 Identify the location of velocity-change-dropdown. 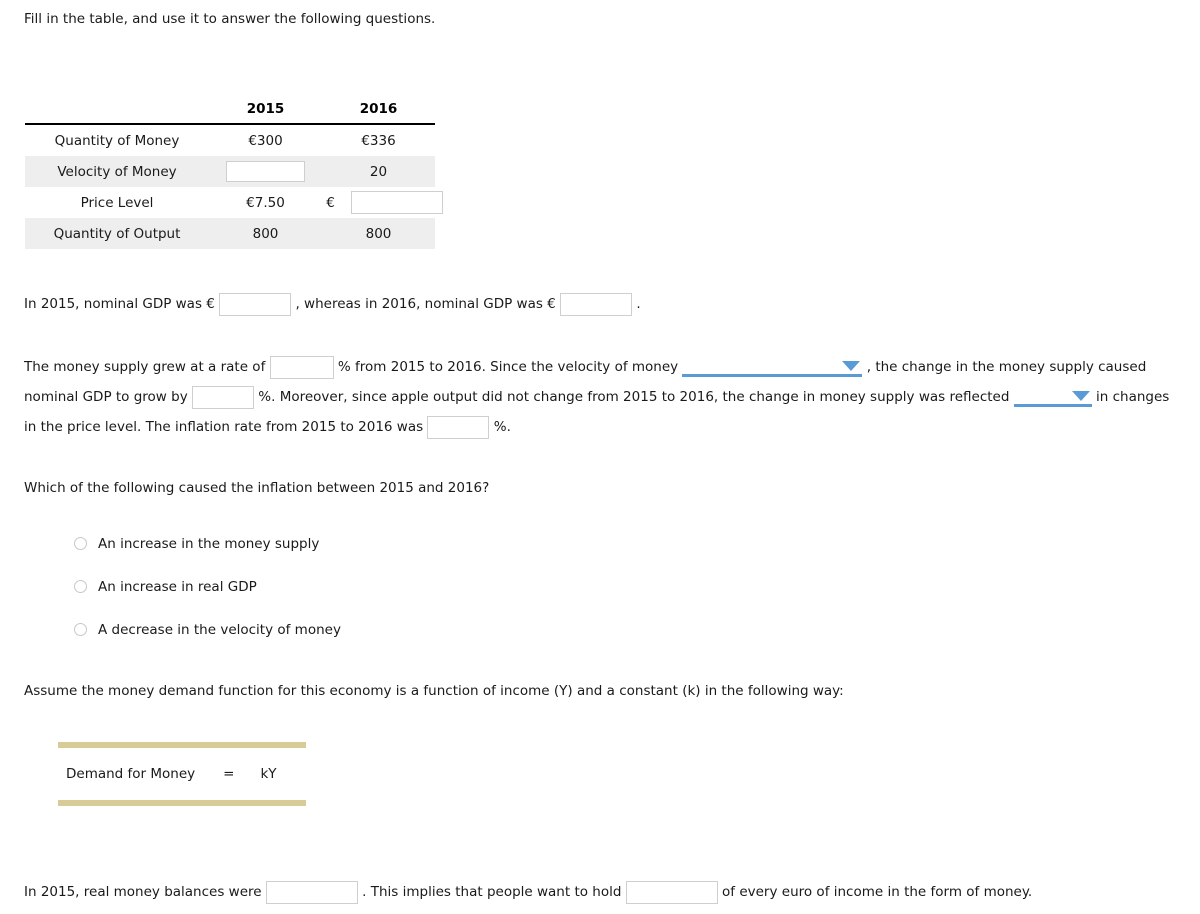
(772, 367).